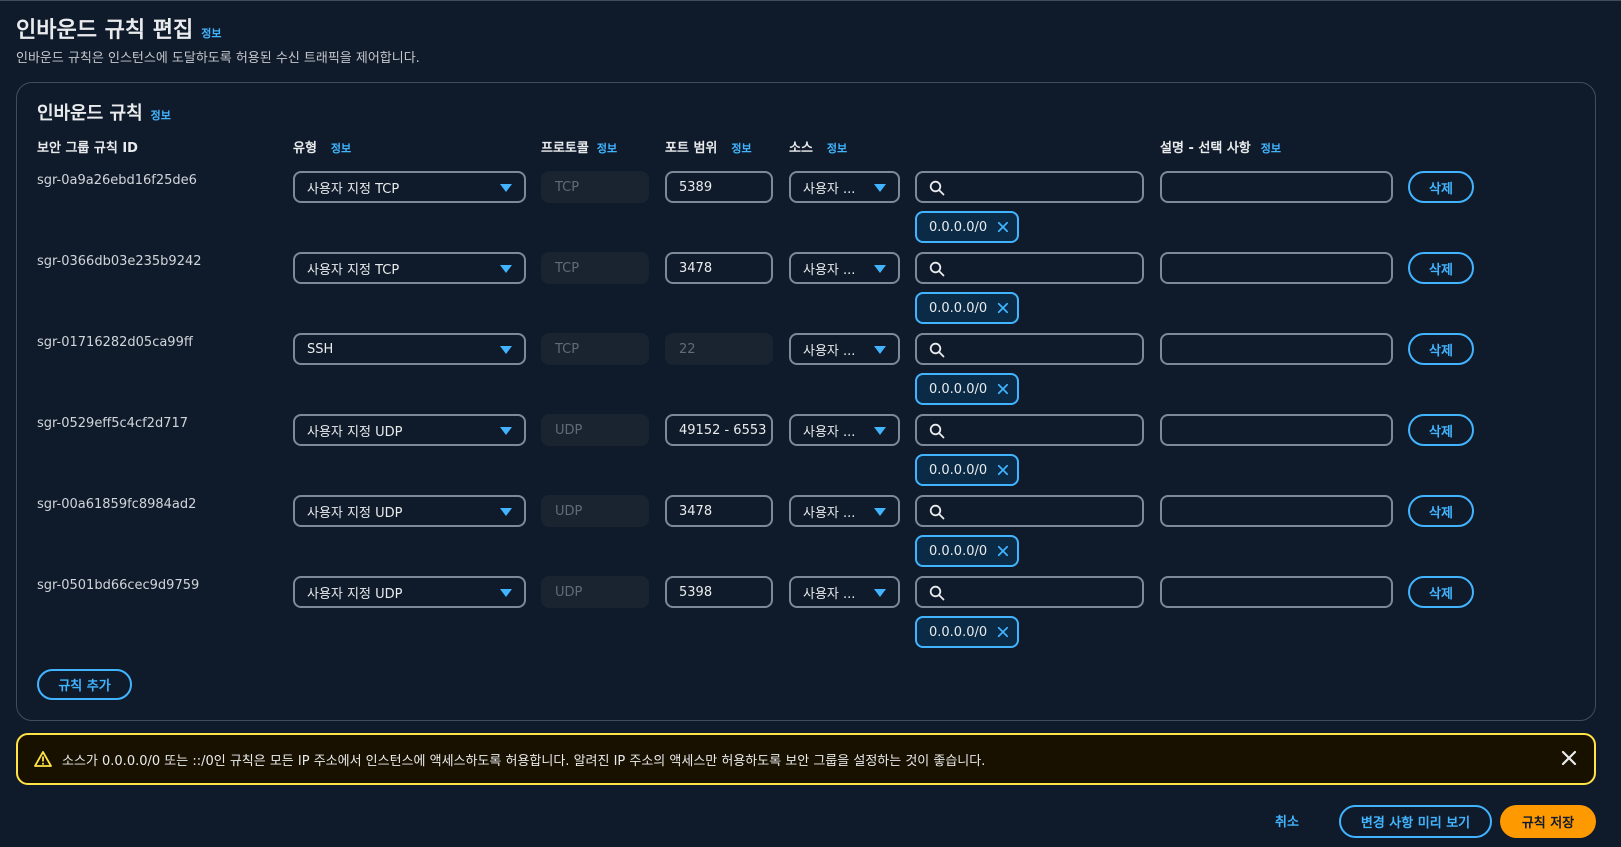  Describe the element at coordinates (84, 684) in the screenshot. I see `add-rule-button: 규칙 추가` at that location.